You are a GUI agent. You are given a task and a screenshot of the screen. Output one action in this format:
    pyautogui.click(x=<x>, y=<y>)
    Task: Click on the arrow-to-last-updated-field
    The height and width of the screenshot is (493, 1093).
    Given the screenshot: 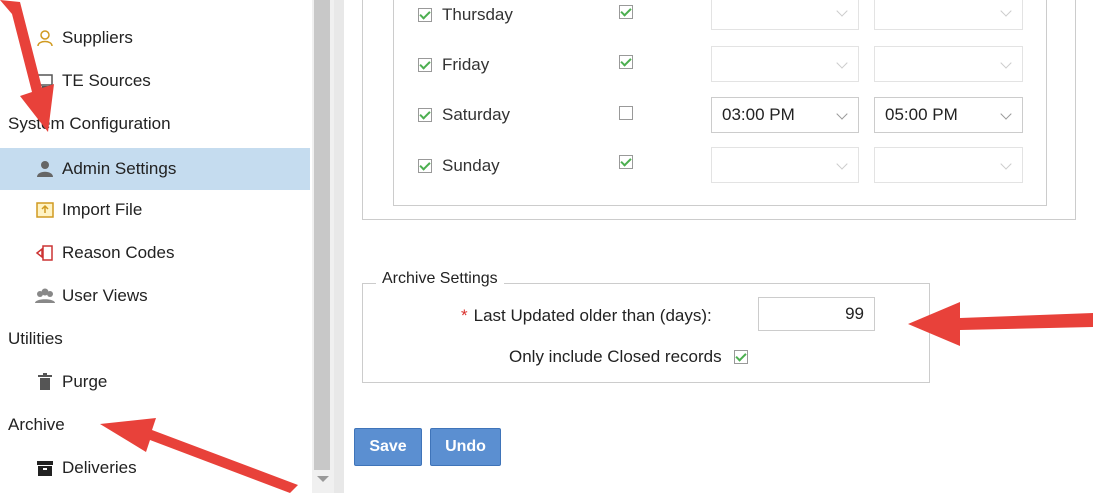 What is the action you would take?
    pyautogui.click(x=1000, y=324)
    